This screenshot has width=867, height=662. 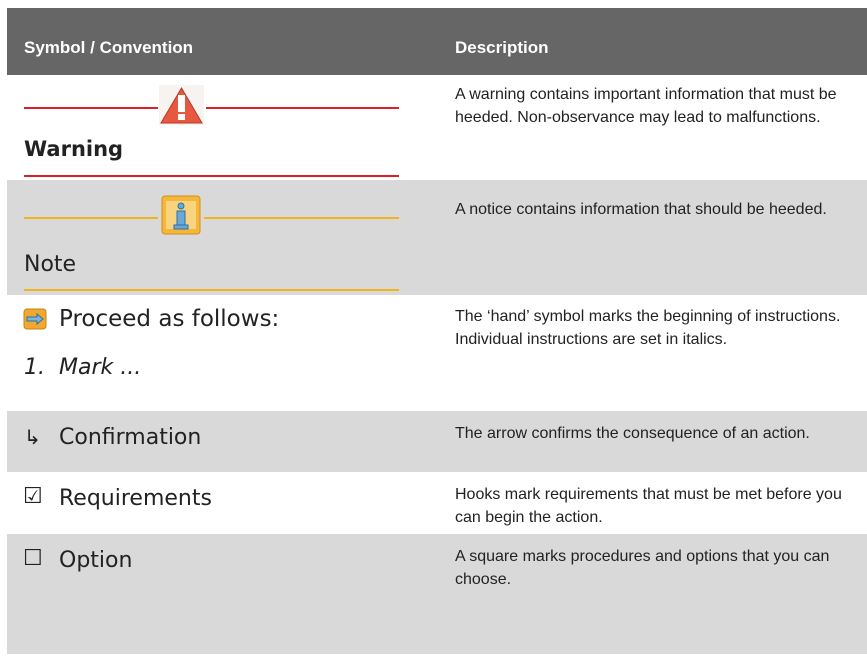 I want to click on warning-label: Warning, so click(x=74, y=149).